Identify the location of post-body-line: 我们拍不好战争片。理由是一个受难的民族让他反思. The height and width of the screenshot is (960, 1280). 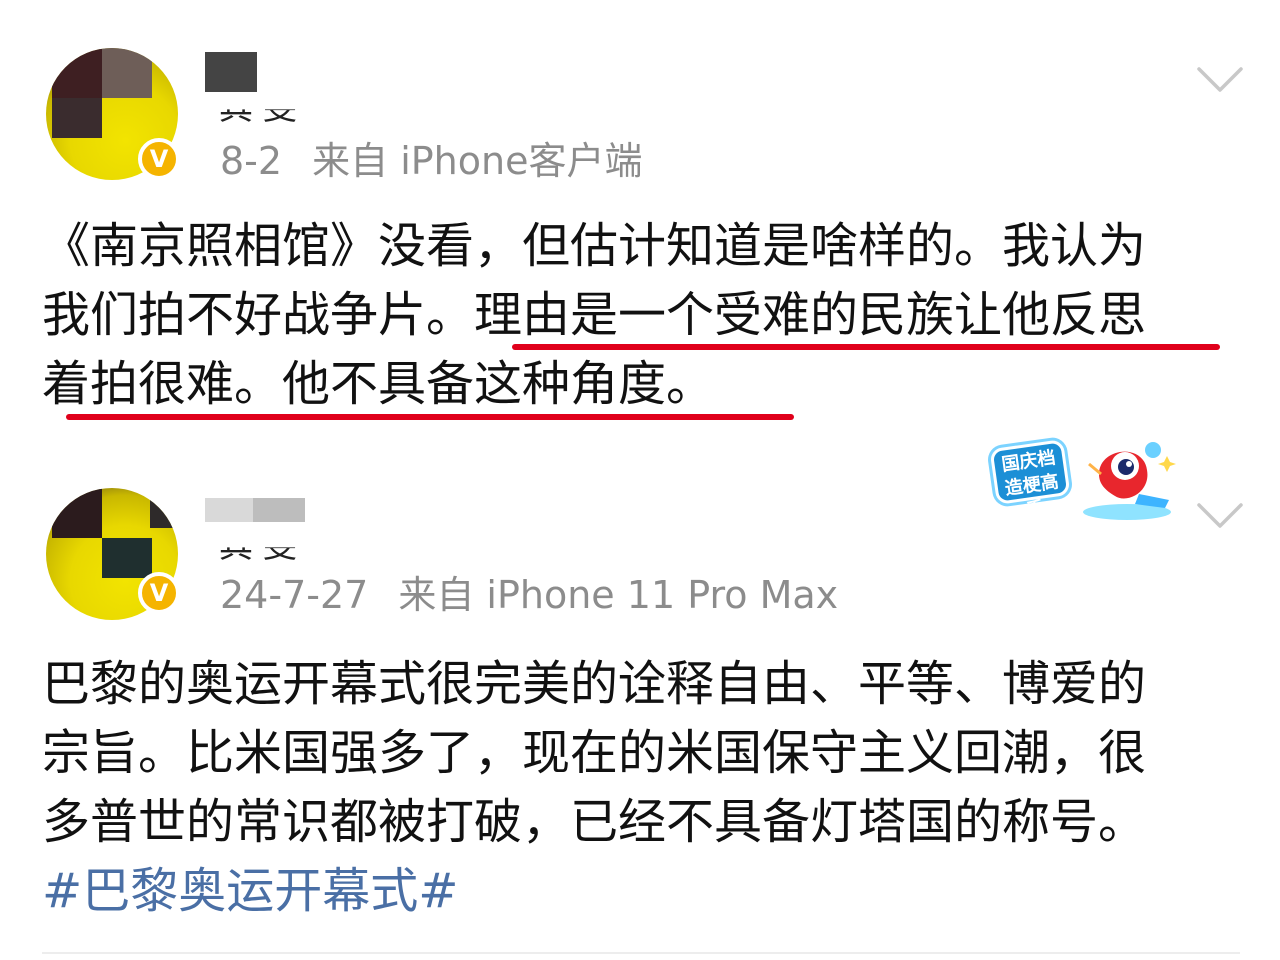
(594, 315).